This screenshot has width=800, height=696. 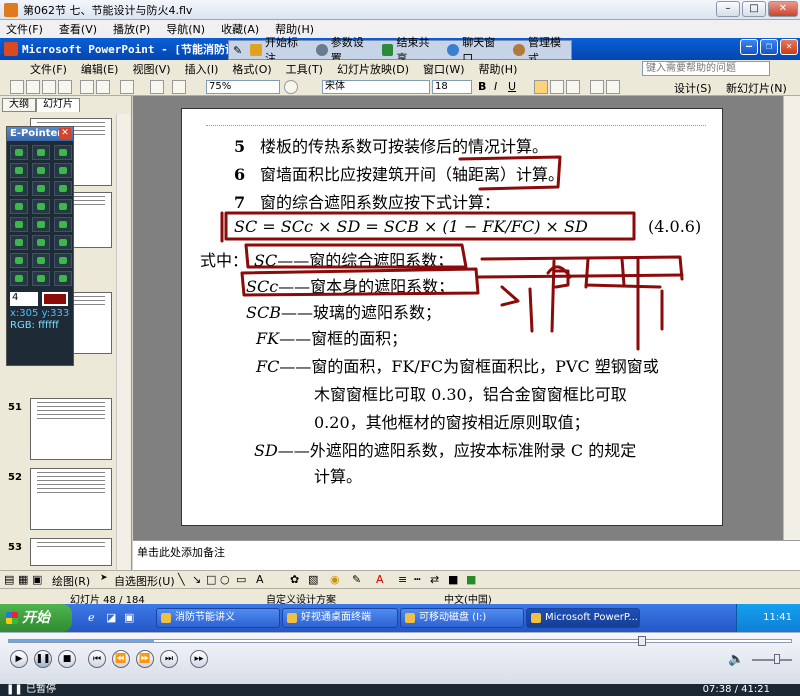 I want to click on new-icon, so click(x=17, y=87).